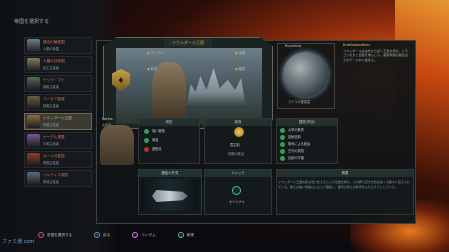  What do you see at coordinates (107, 235) in the screenshot?
I see `prompt-label: 戻る` at bounding box center [107, 235].